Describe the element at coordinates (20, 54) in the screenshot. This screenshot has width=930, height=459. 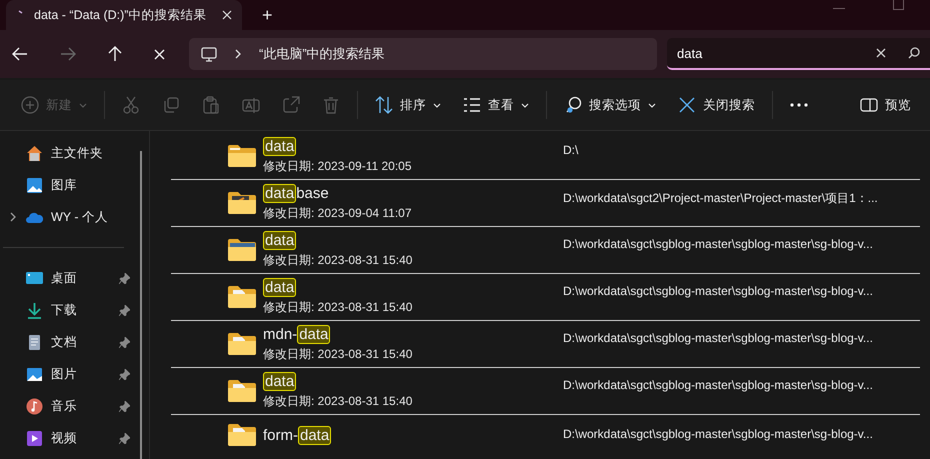
I see `back-icon` at that location.